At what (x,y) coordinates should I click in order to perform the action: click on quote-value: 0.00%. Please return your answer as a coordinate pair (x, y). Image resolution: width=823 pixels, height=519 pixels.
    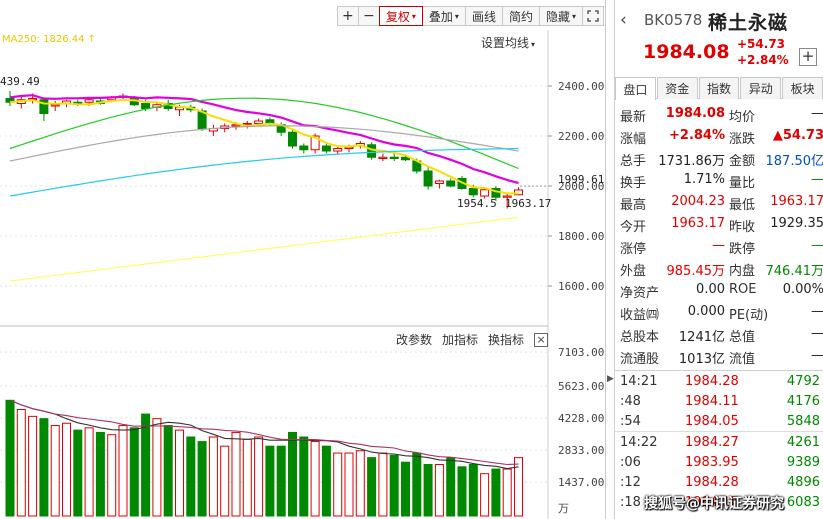
    Looking at the image, I should click on (802, 289).